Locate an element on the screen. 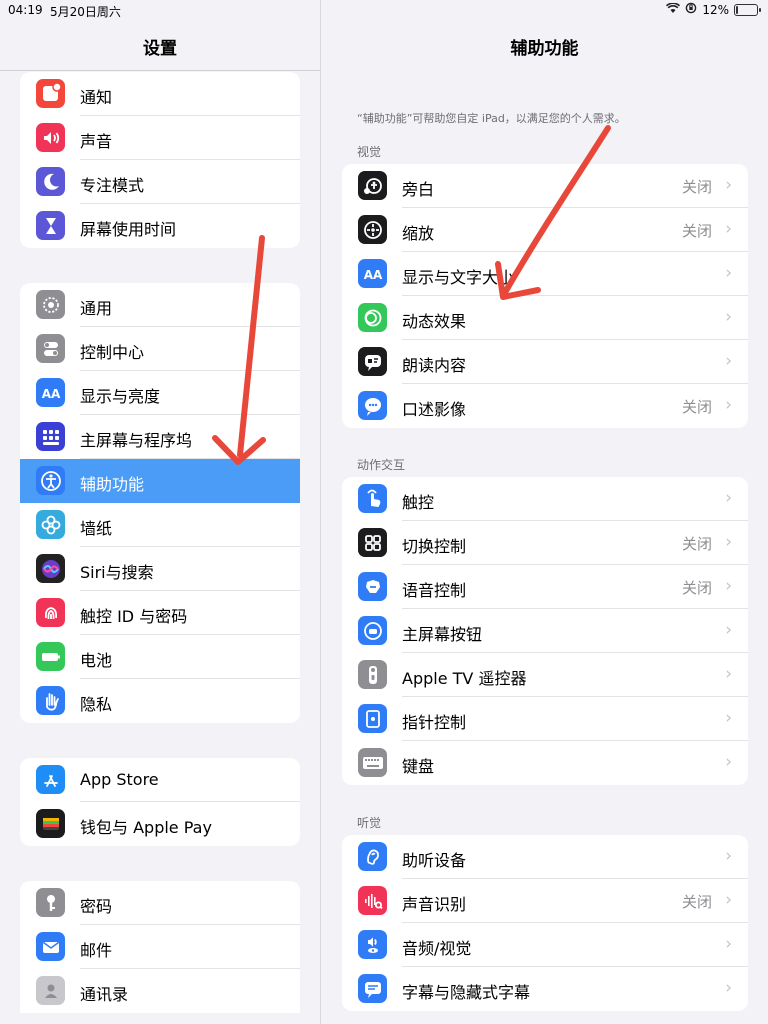 Image resolution: width=768 pixels, height=1024 pixels. hand-icon is located at coordinates (50, 700).